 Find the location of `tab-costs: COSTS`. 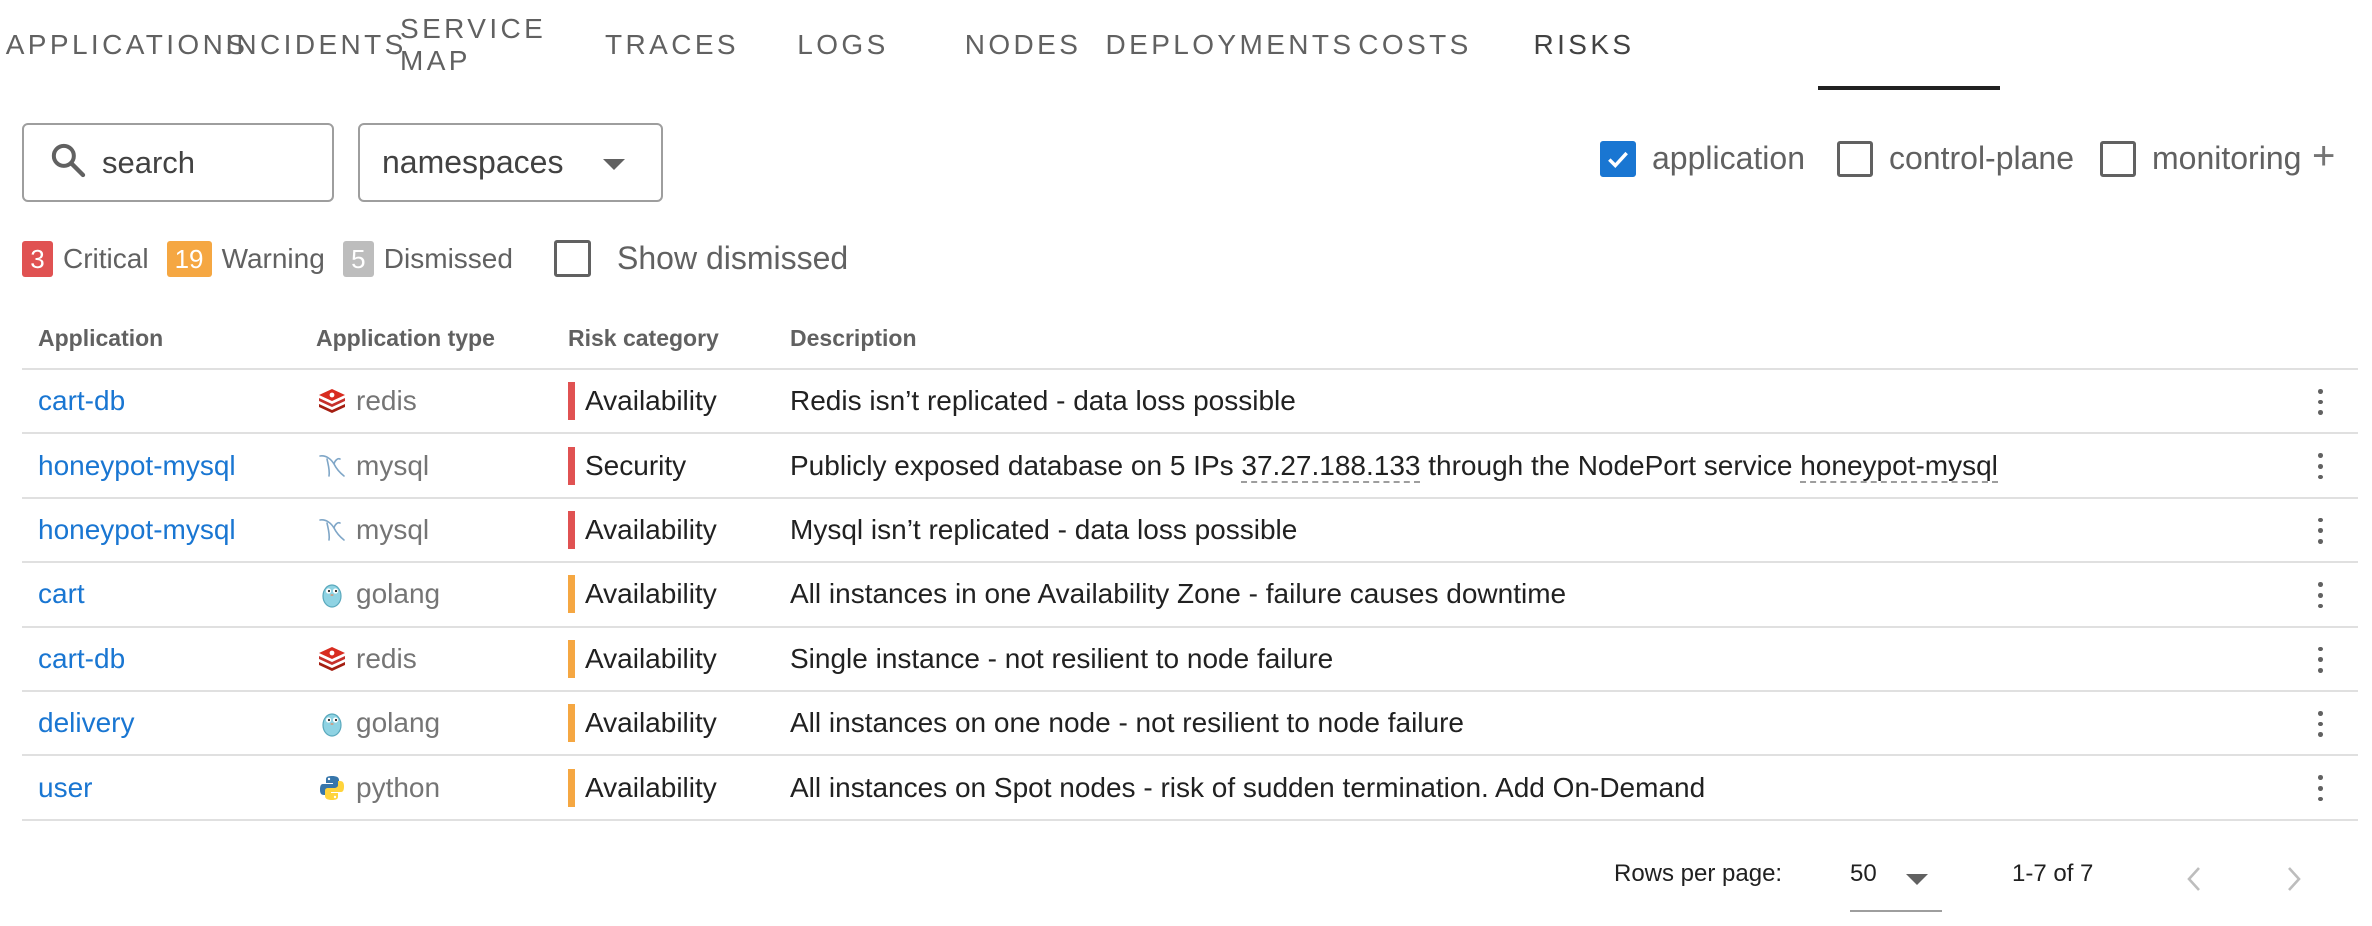

tab-costs: COSTS is located at coordinates (1415, 45).